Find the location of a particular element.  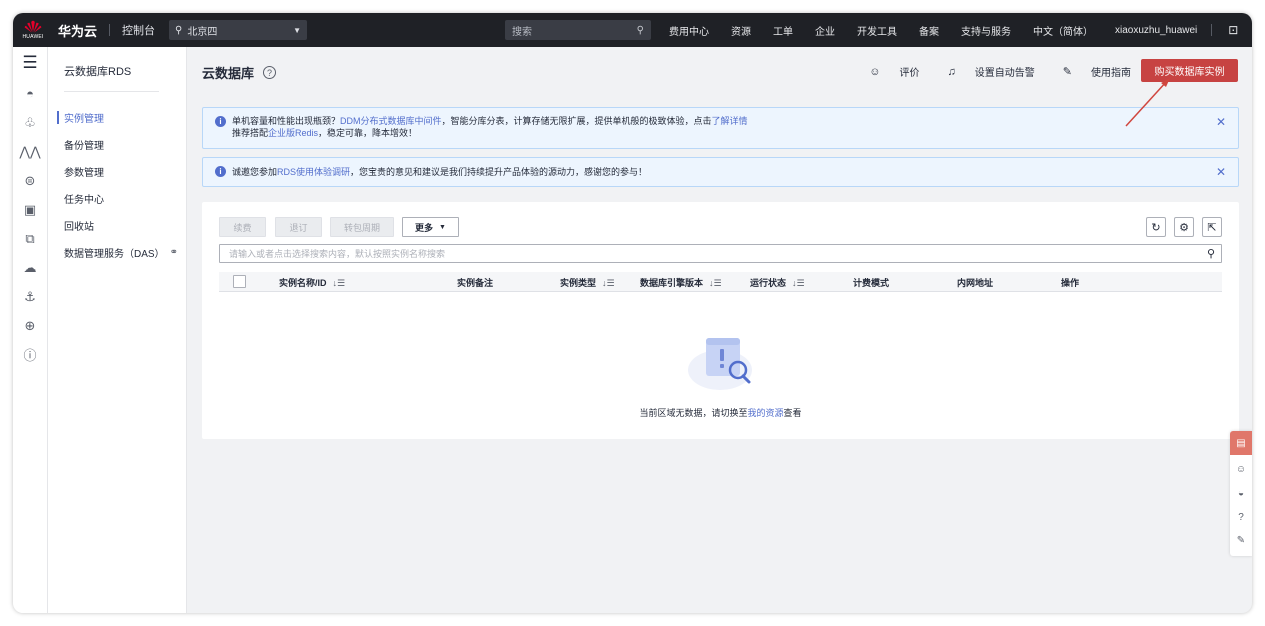

language-selector: 中文（简体） is located at coordinates (1063, 30).